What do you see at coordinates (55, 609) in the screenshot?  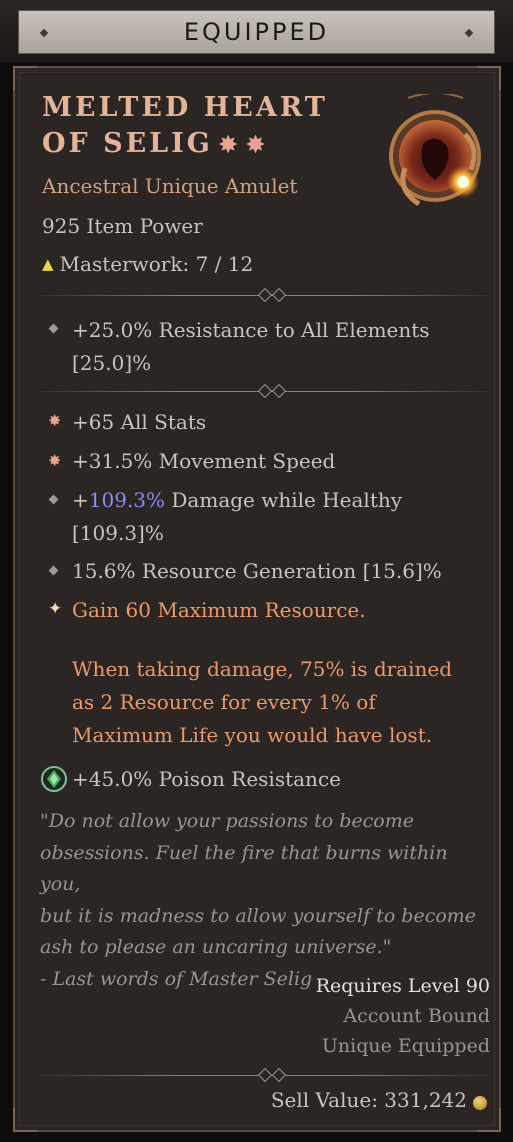 I see `unique-power-icon: ✦` at bounding box center [55, 609].